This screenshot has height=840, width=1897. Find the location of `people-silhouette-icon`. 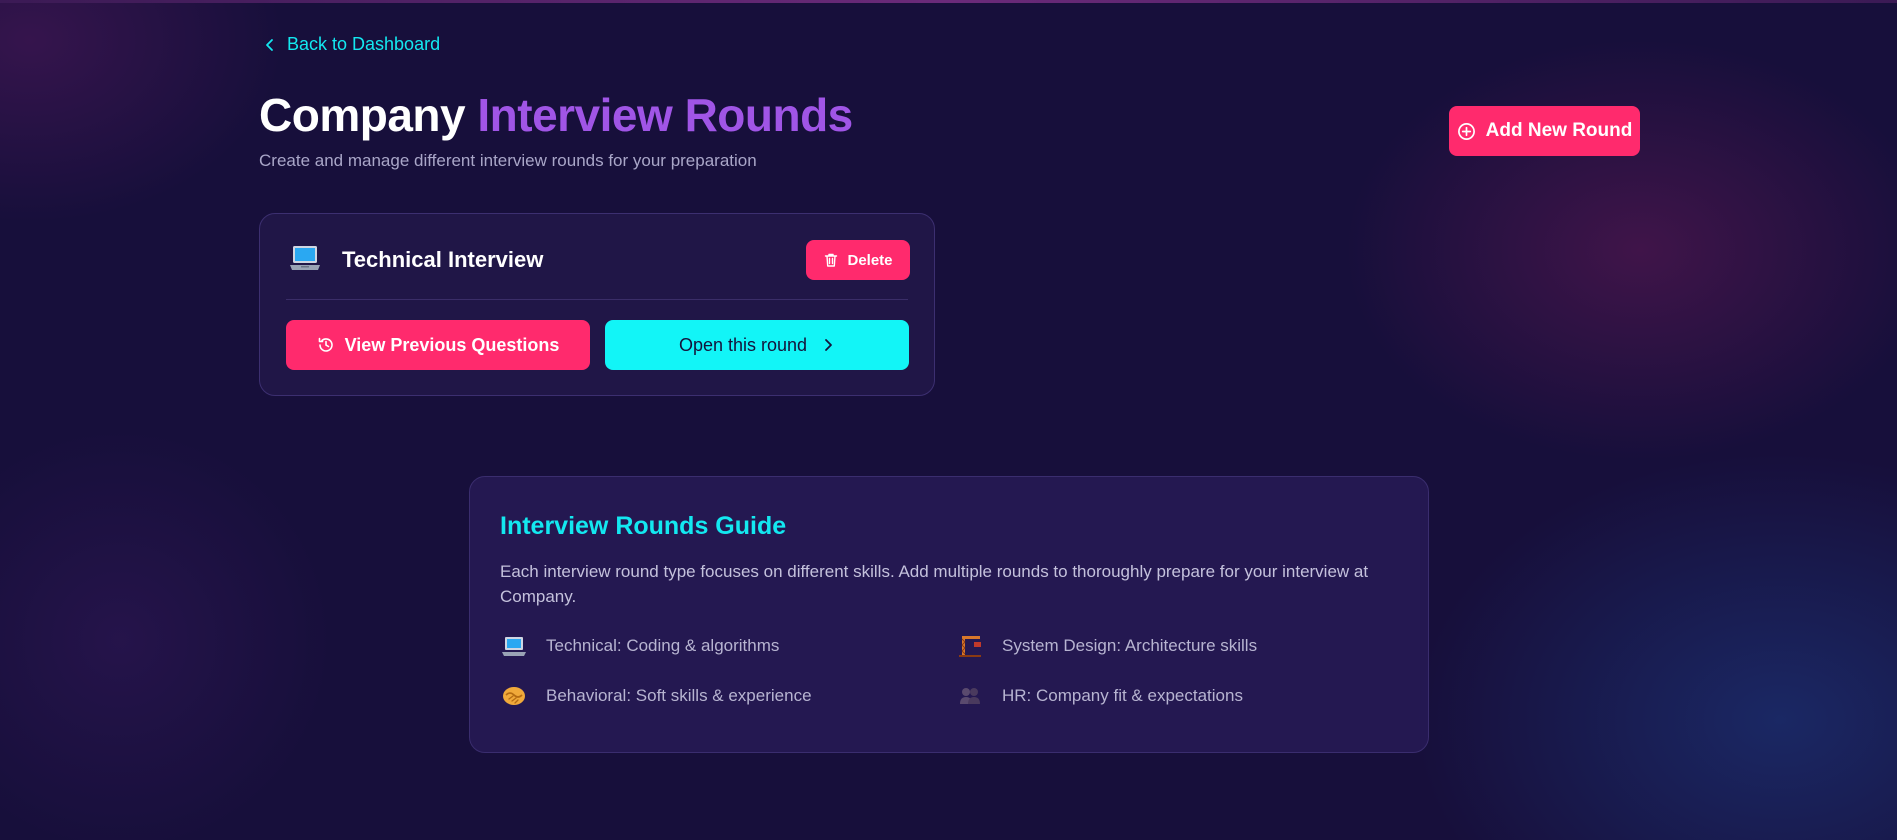

people-silhouette-icon is located at coordinates (970, 696).